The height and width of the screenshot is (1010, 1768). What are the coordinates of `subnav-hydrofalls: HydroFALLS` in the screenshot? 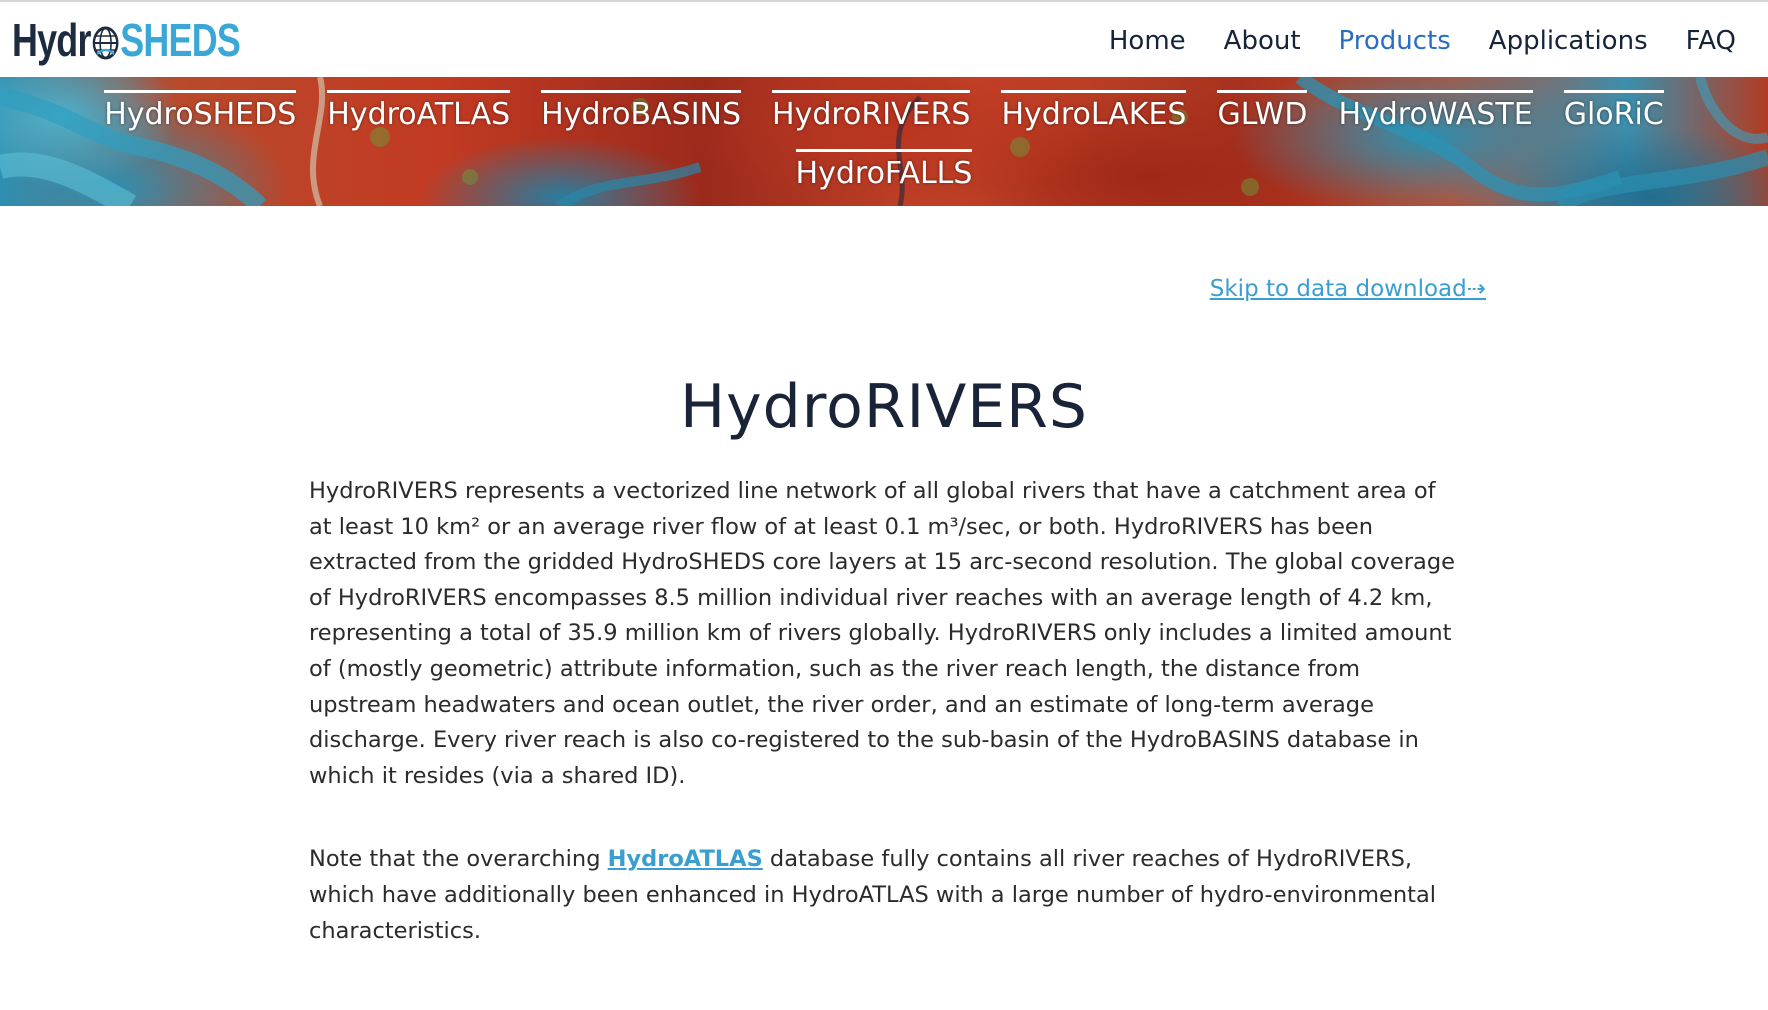 It's located at (884, 171).